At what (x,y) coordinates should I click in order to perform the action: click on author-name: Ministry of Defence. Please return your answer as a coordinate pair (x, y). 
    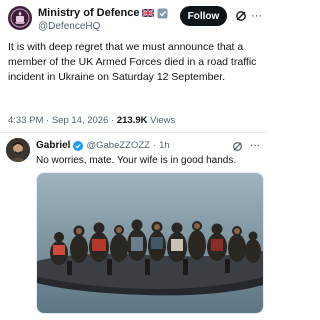
    Looking at the image, I should click on (88, 13).